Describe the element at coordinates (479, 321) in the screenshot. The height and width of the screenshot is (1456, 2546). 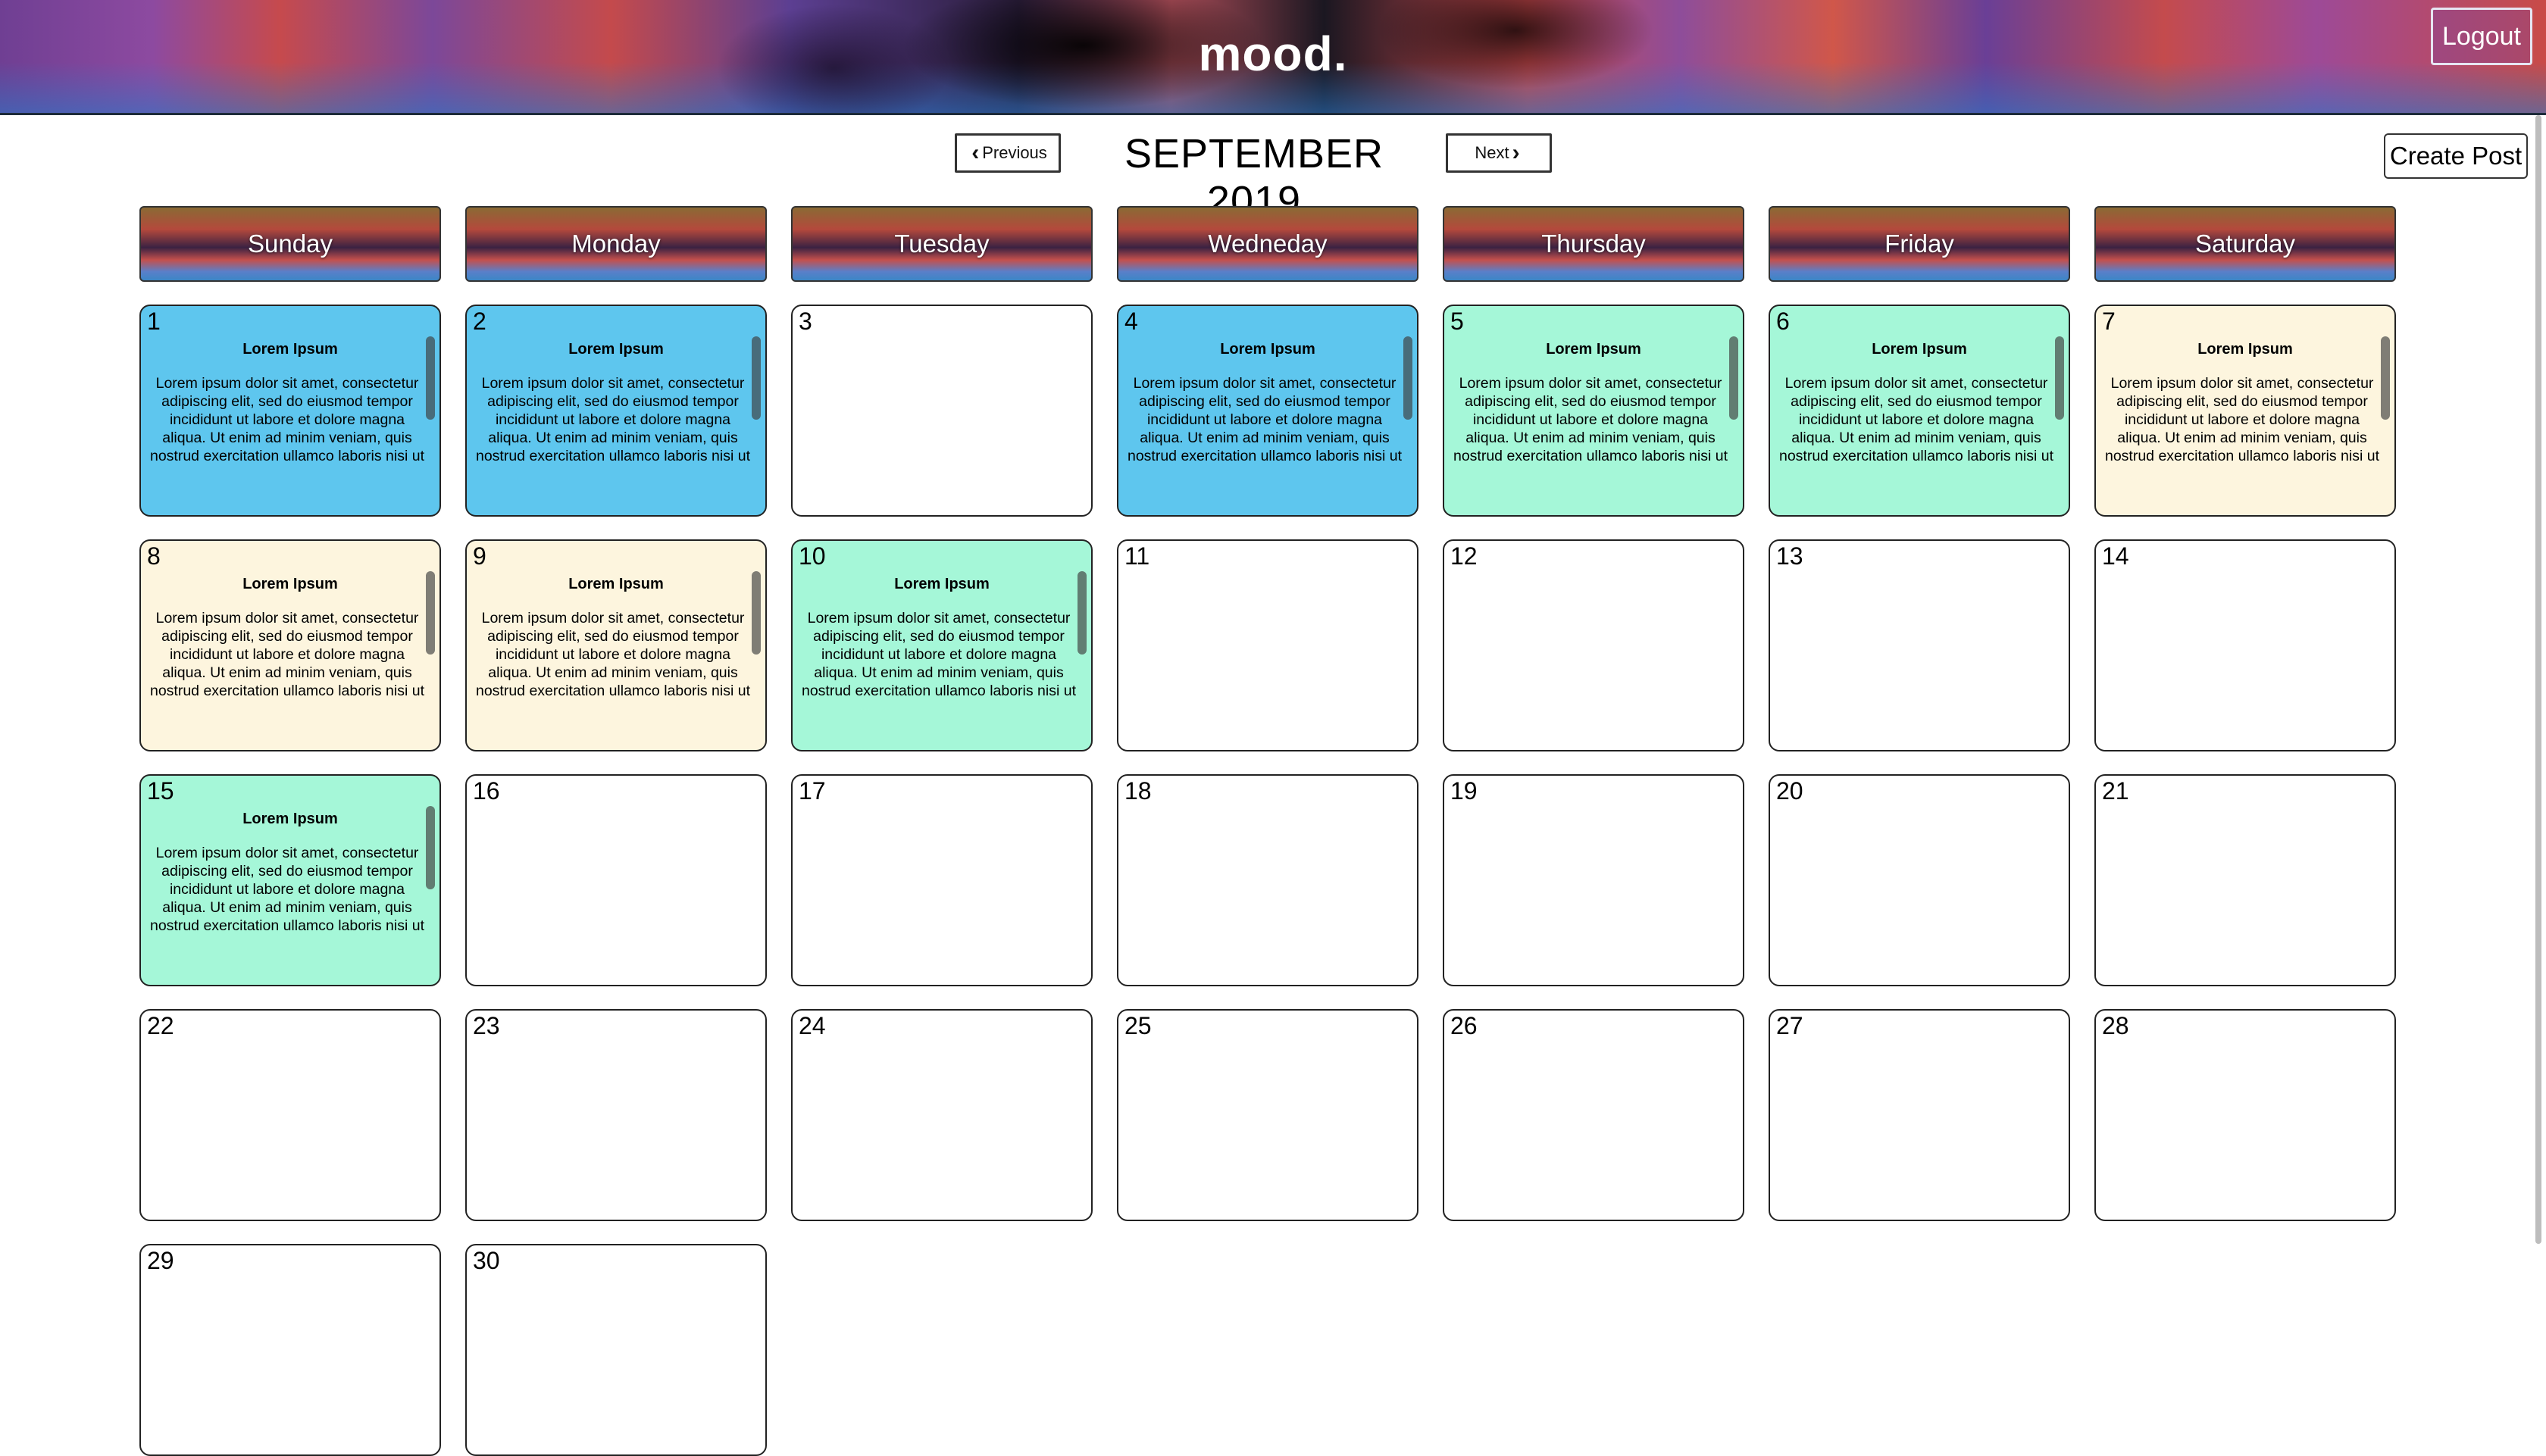
I see `day-number: 2` at that location.